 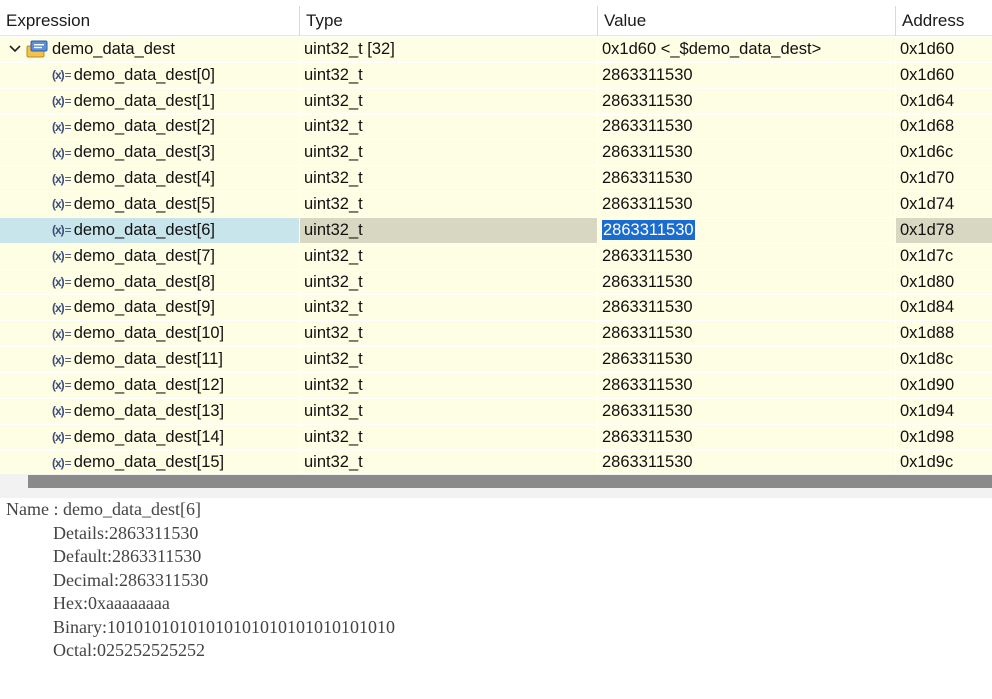 What do you see at coordinates (150, 127) in the screenshot?
I see `expression-cell: (x) = demo_data_dest[2]` at bounding box center [150, 127].